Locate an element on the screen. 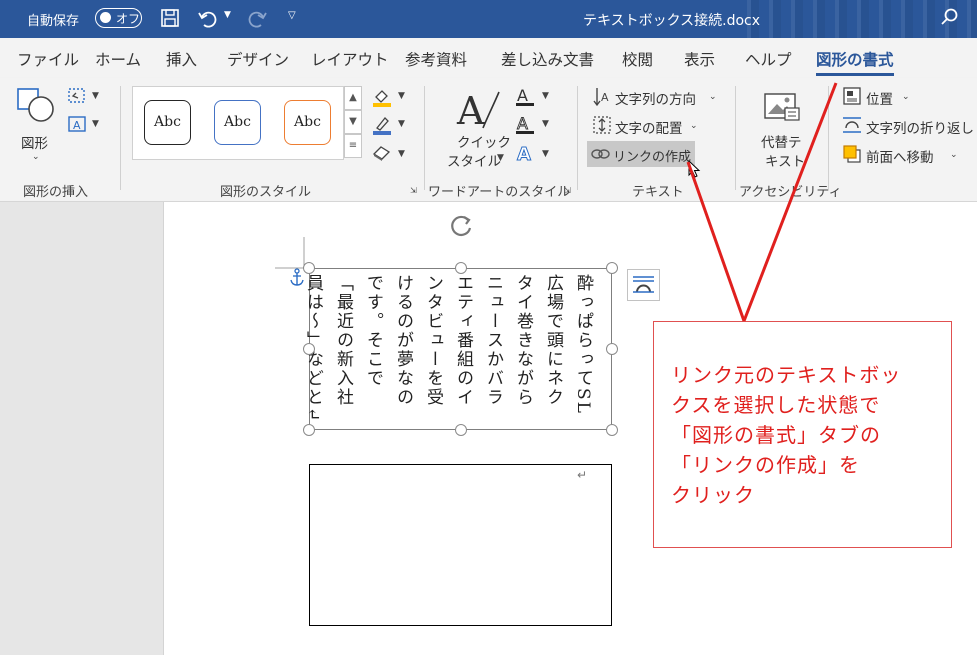  group-label-insert-shapes: 図形の挿入 is located at coordinates (56, 192).